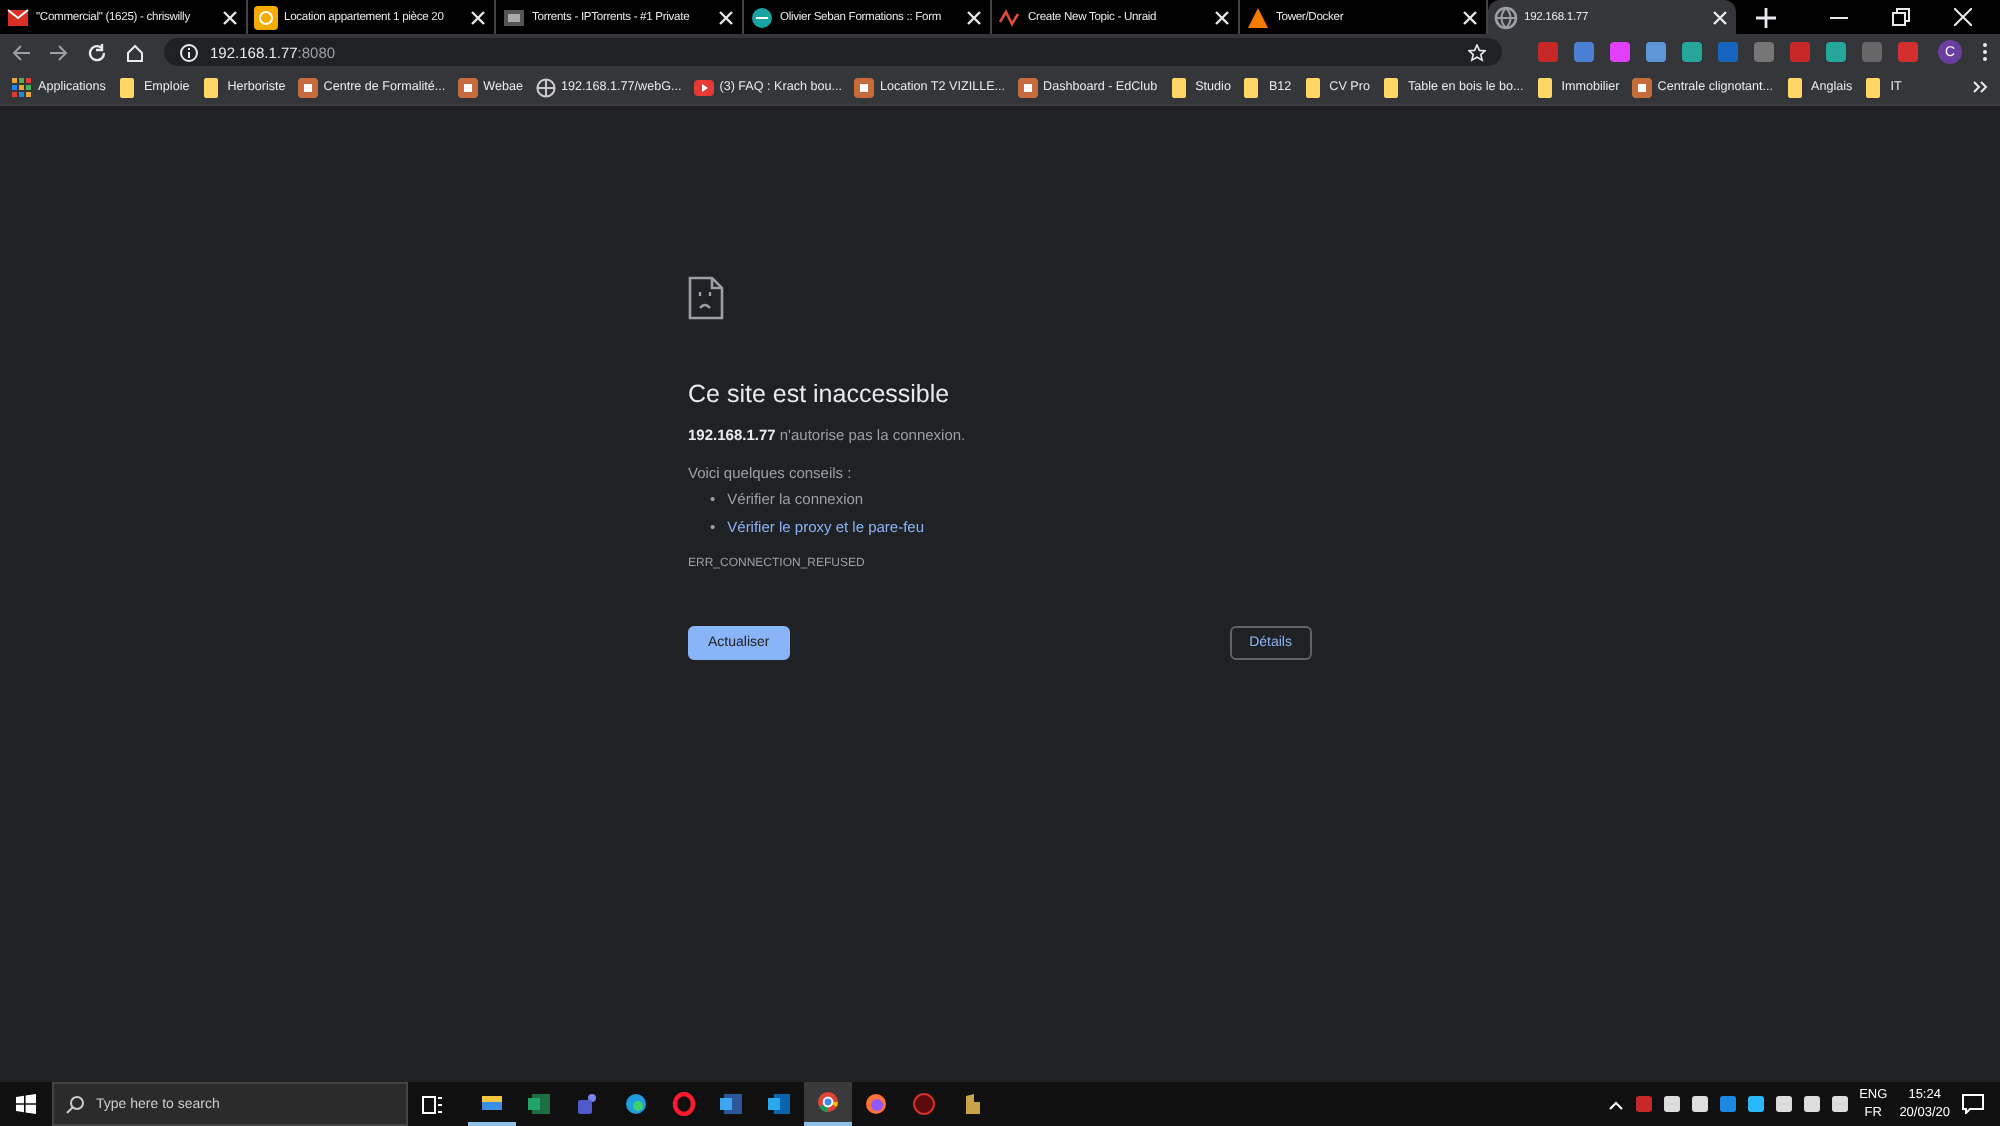  Describe the element at coordinates (22, 87) in the screenshot. I see `apps-grid-icon` at that location.